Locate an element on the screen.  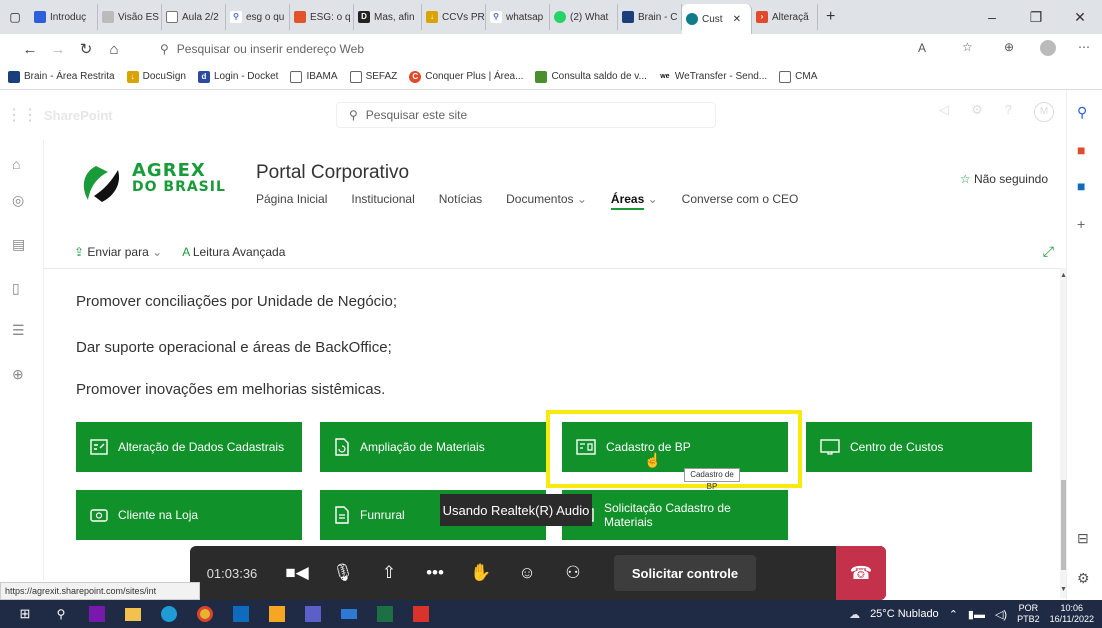
edge-icon is located at coordinates (169, 614).